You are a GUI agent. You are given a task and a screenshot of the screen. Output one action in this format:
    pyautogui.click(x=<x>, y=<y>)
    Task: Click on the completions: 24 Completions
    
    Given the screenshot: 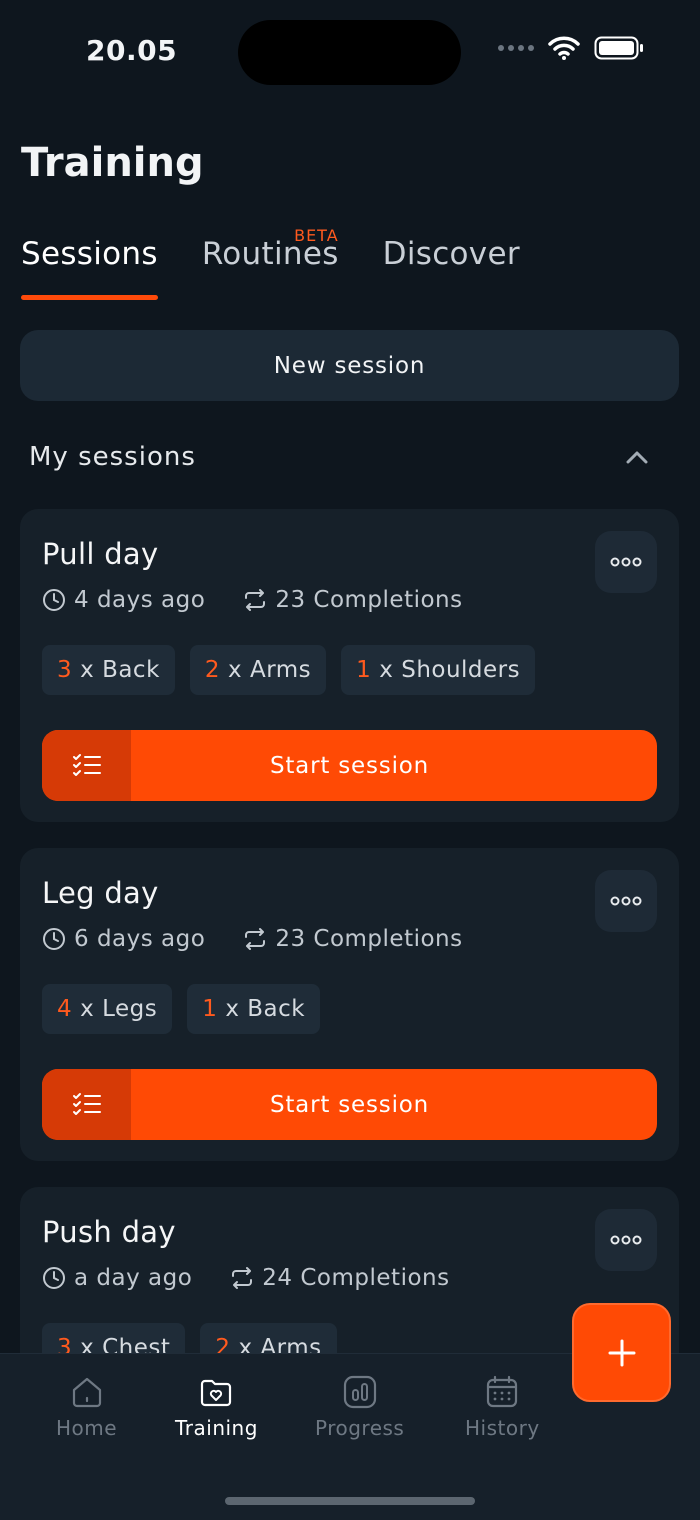 What is the action you would take?
    pyautogui.click(x=356, y=1278)
    